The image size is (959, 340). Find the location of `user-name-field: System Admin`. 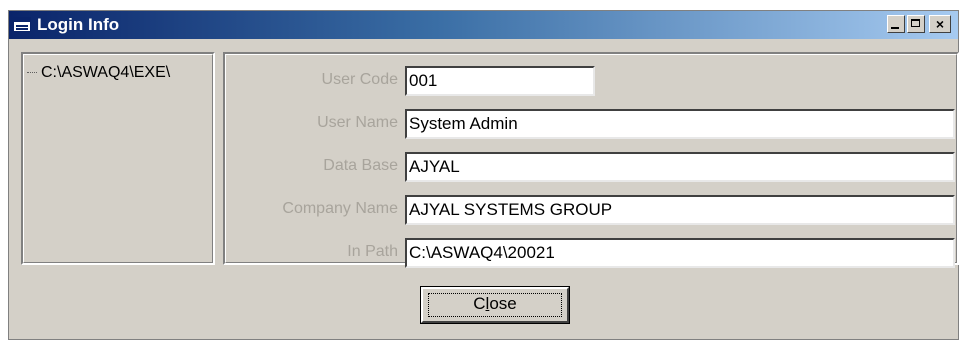

user-name-field: System Admin is located at coordinates (680, 124).